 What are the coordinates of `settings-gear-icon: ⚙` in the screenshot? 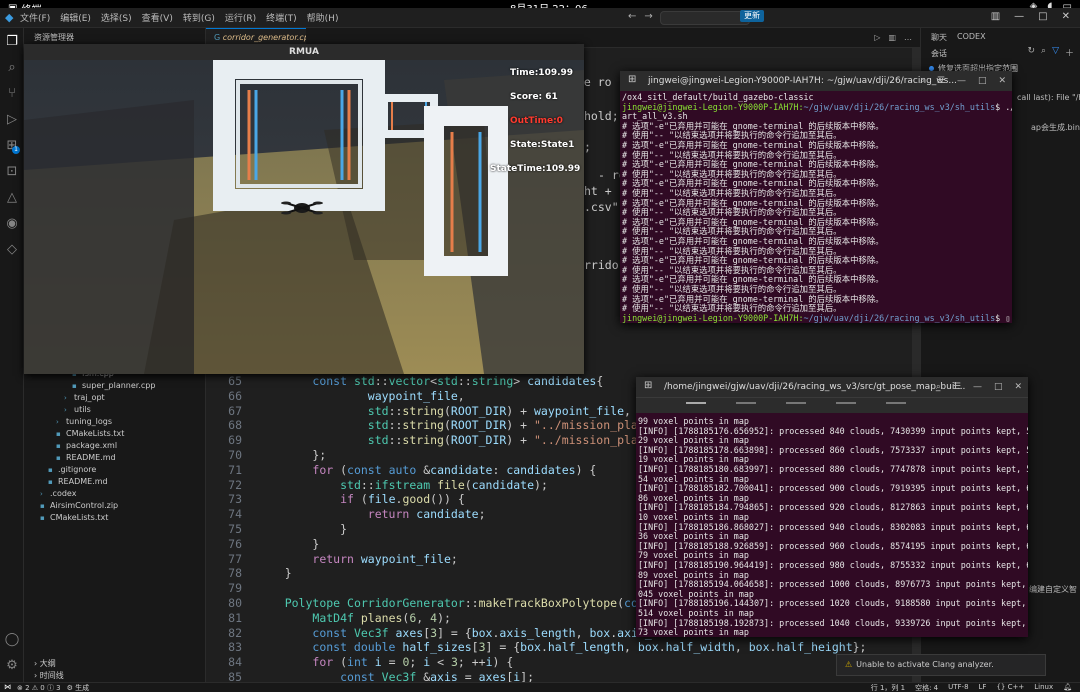 It's located at (12, 666).